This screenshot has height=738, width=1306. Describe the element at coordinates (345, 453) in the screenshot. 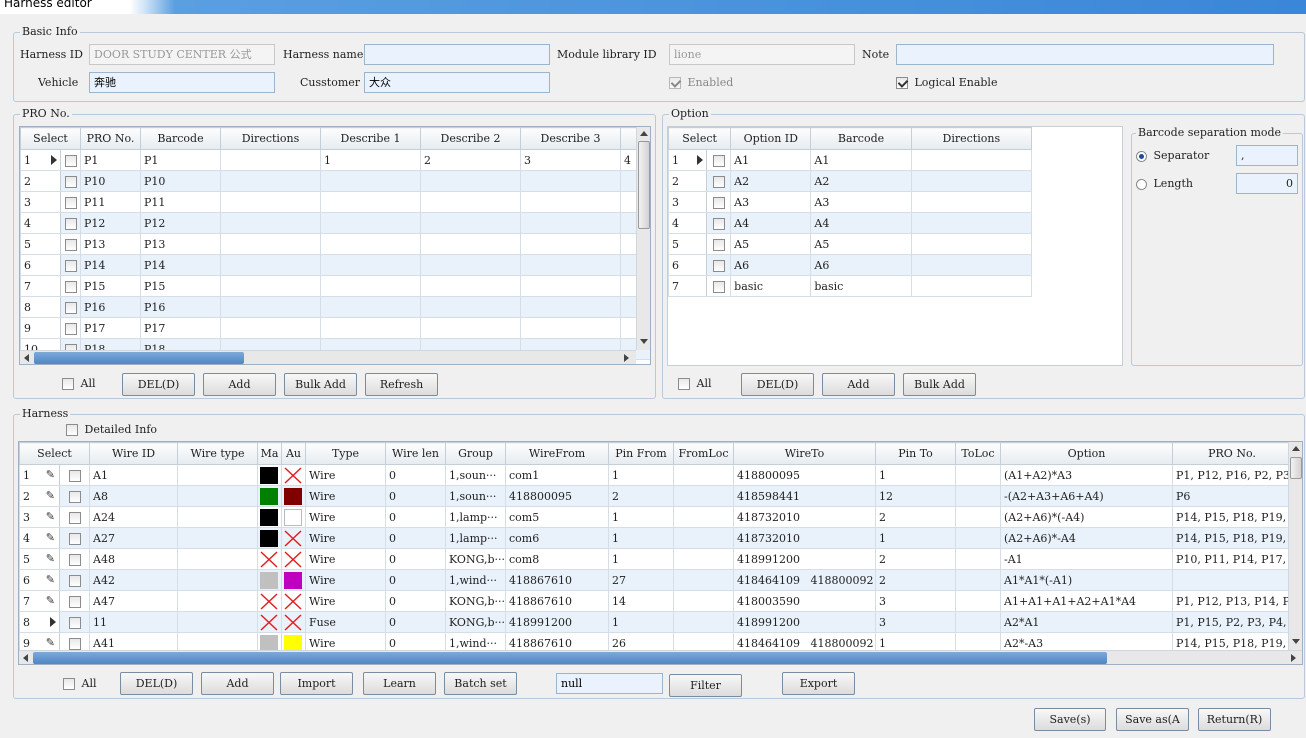

I see `harness-col-type: Type` at that location.